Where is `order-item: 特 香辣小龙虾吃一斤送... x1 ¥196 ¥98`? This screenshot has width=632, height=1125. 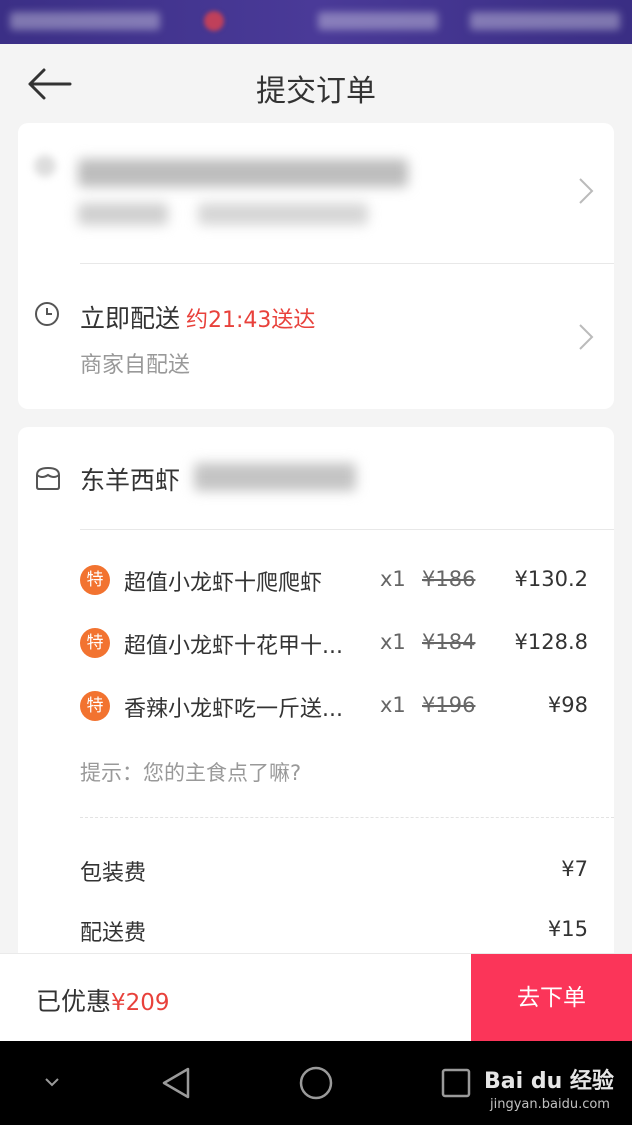
order-item: 特 香辣小龙虾吃一斤送... x1 ¥196 ¥98 is located at coordinates (316, 707).